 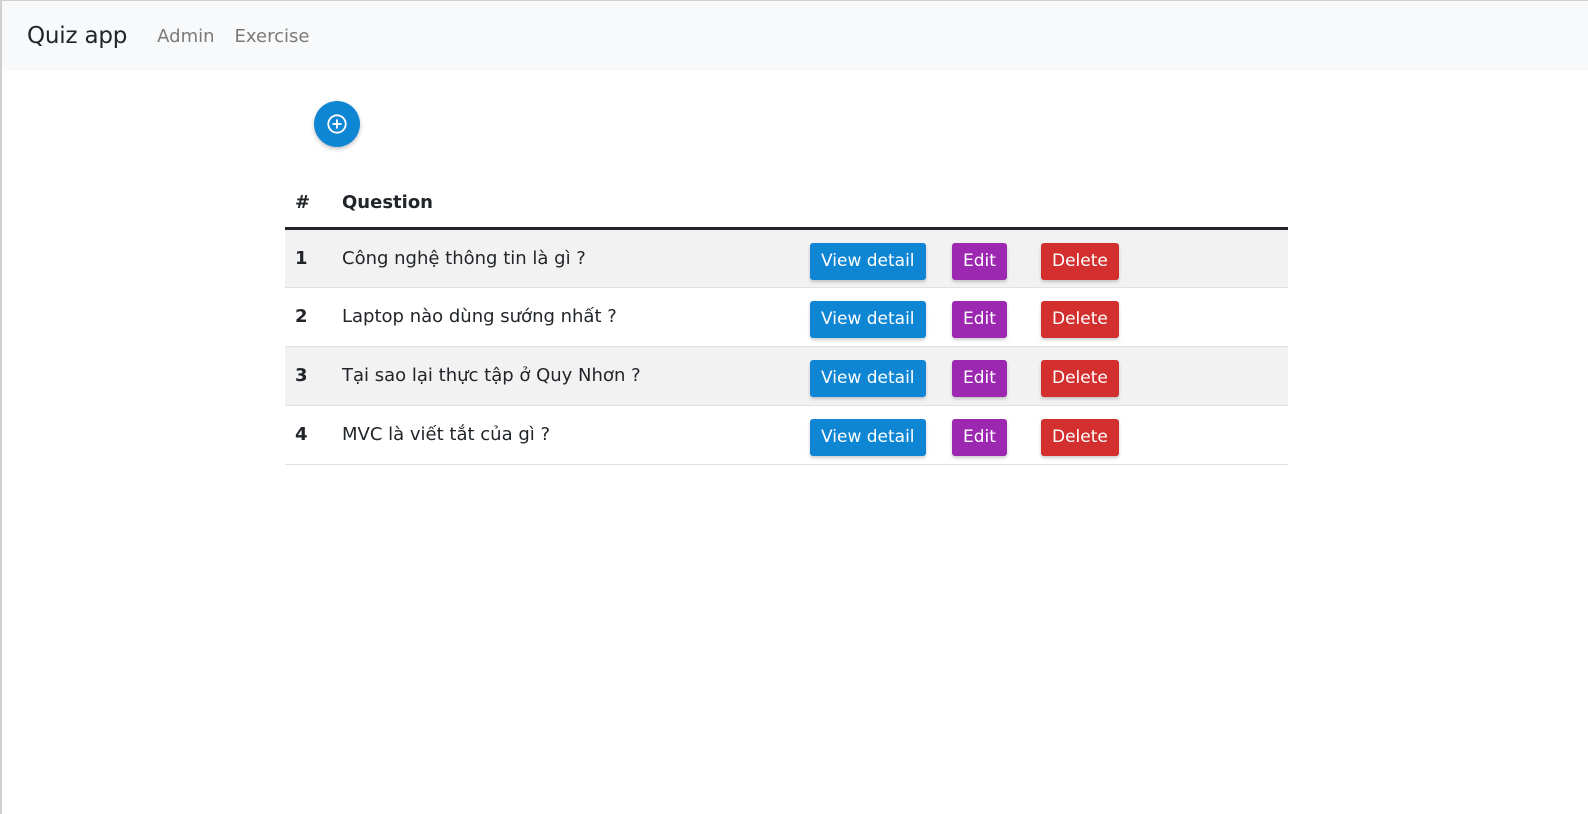 What do you see at coordinates (313, 376) in the screenshot?
I see `row-number: 3` at bounding box center [313, 376].